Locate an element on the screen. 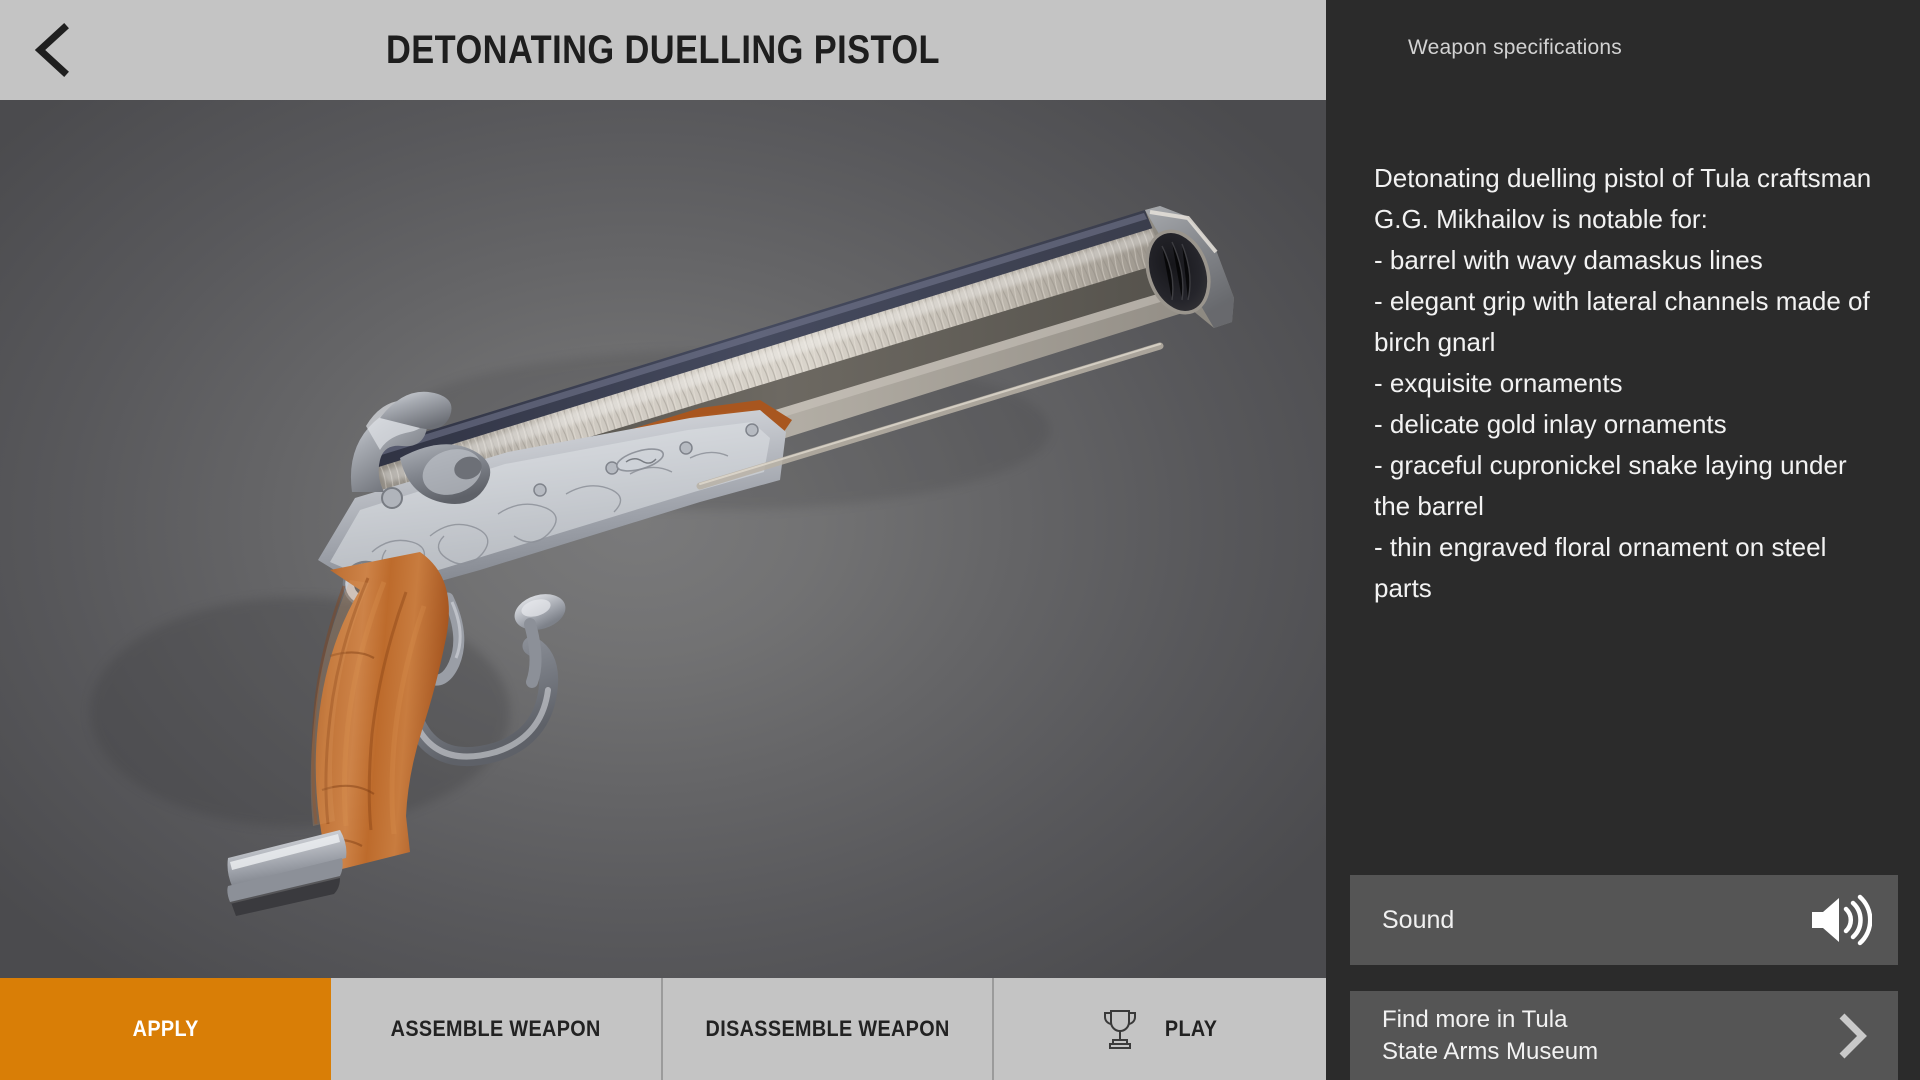 Image resolution: width=1920 pixels, height=1080 pixels. page-title: DETONATING DUELLING PISTOL is located at coordinates (663, 49).